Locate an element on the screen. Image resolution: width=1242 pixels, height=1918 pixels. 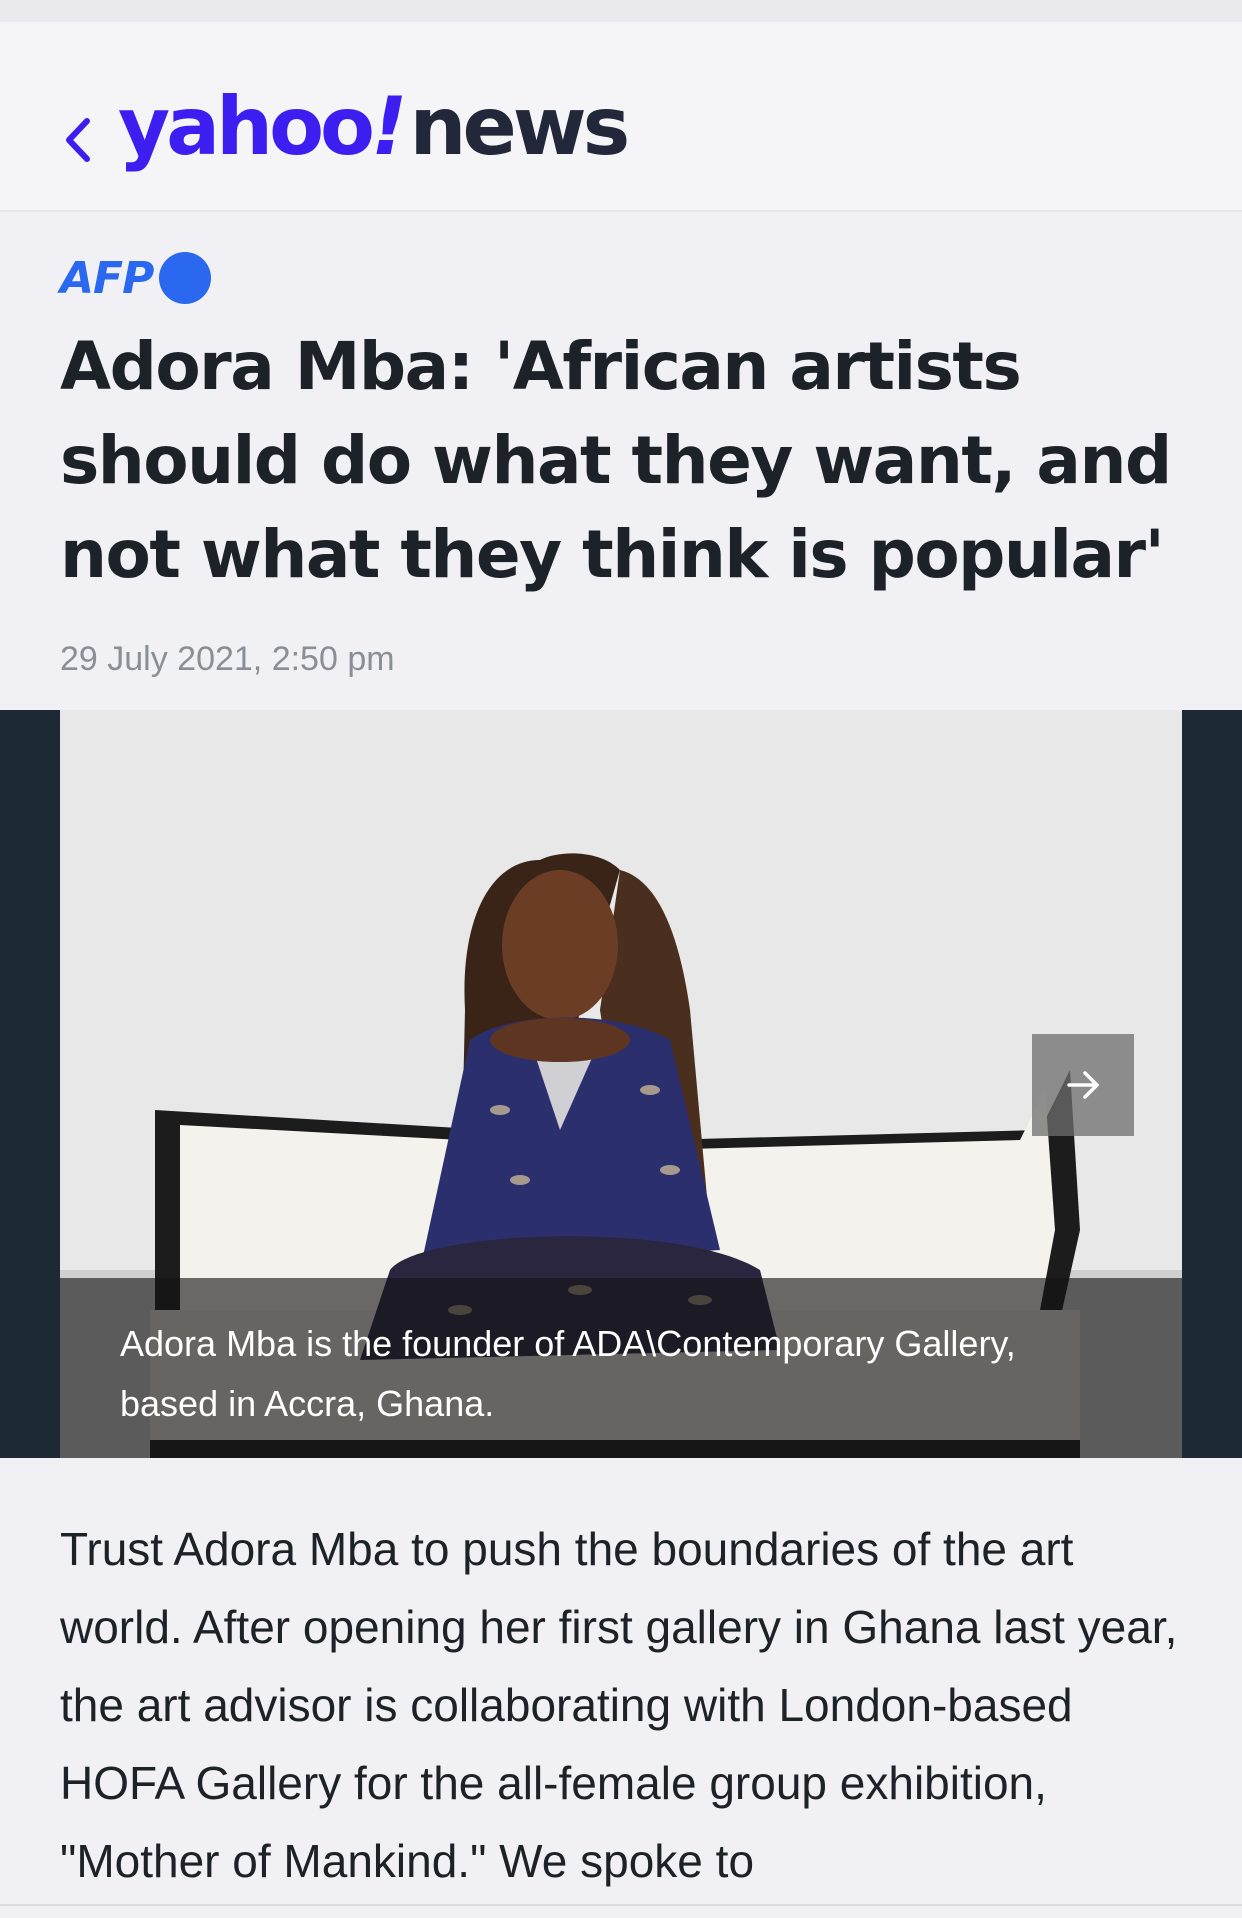
divider is located at coordinates (621, 1905).